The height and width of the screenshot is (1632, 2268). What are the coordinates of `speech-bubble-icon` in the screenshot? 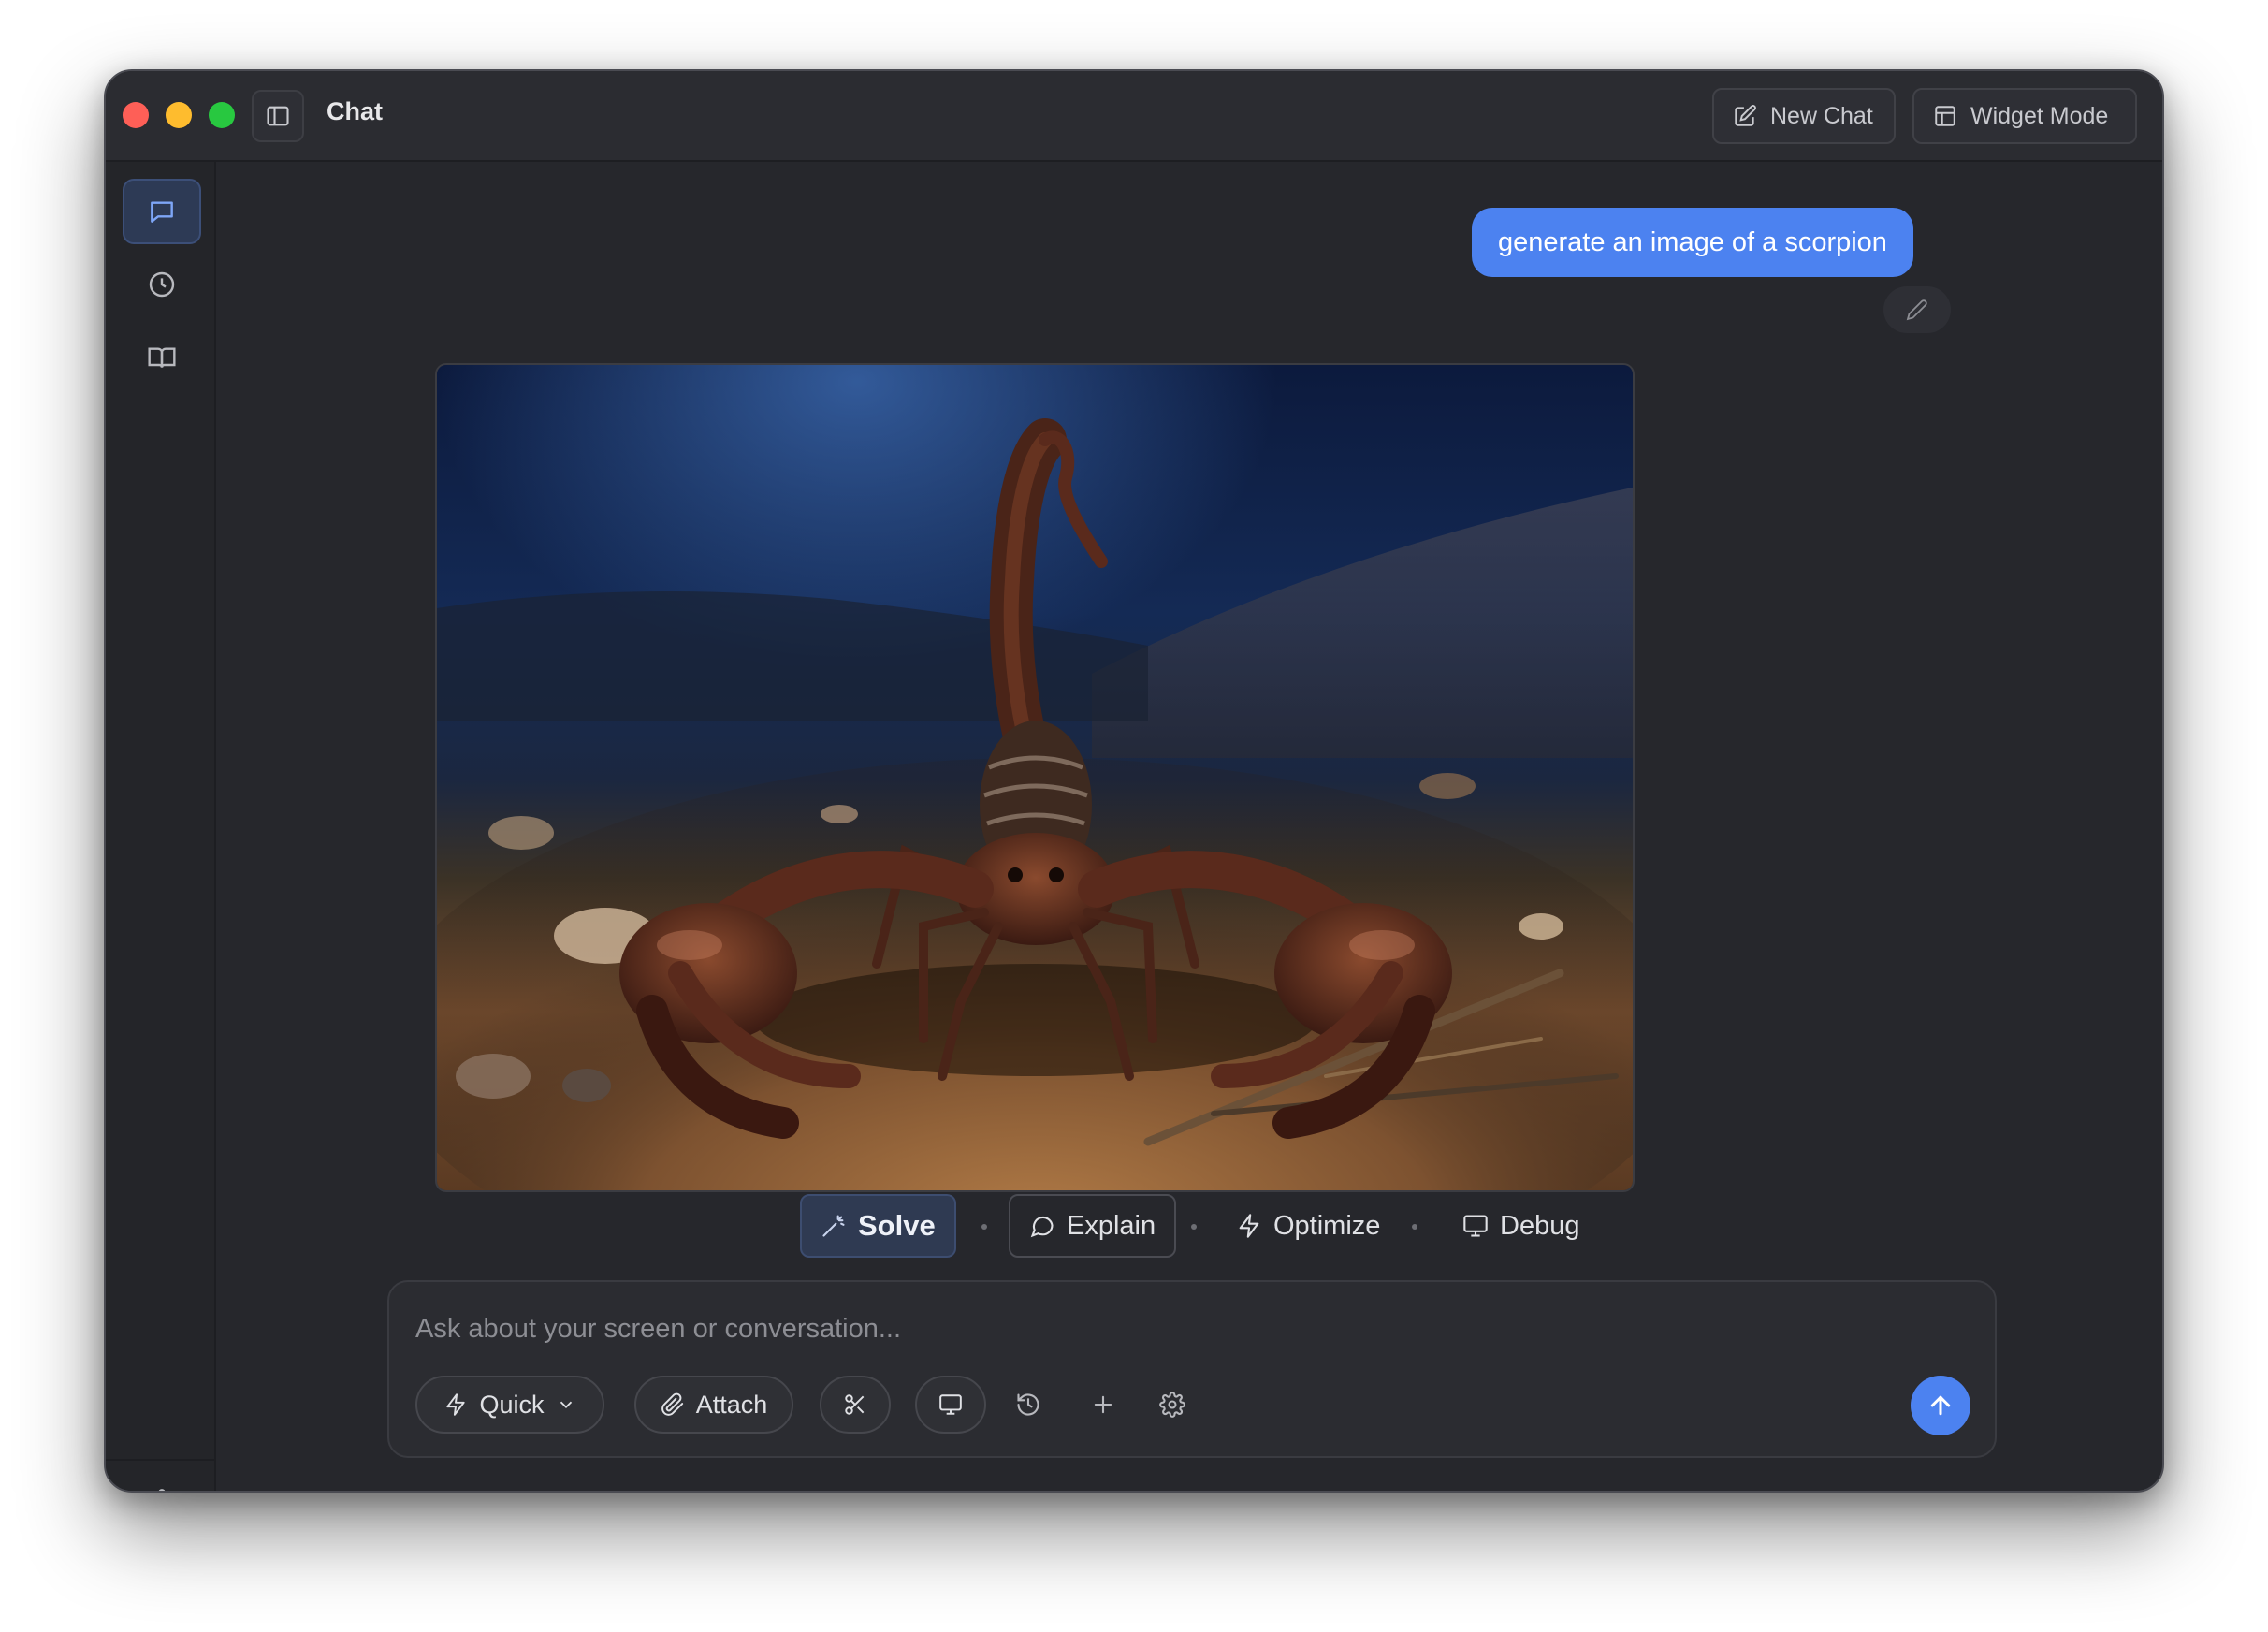 It's located at (1042, 1227).